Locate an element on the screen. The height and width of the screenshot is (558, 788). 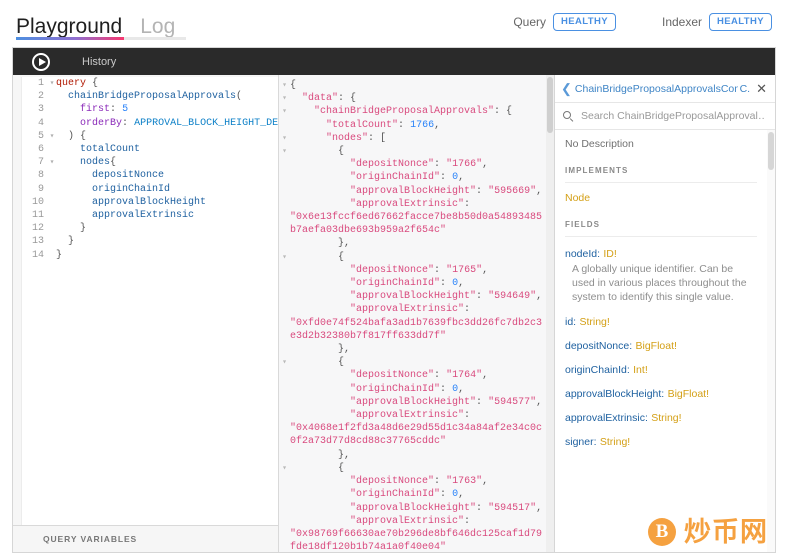
line-code: totalCount is located at coordinates (110, 150).